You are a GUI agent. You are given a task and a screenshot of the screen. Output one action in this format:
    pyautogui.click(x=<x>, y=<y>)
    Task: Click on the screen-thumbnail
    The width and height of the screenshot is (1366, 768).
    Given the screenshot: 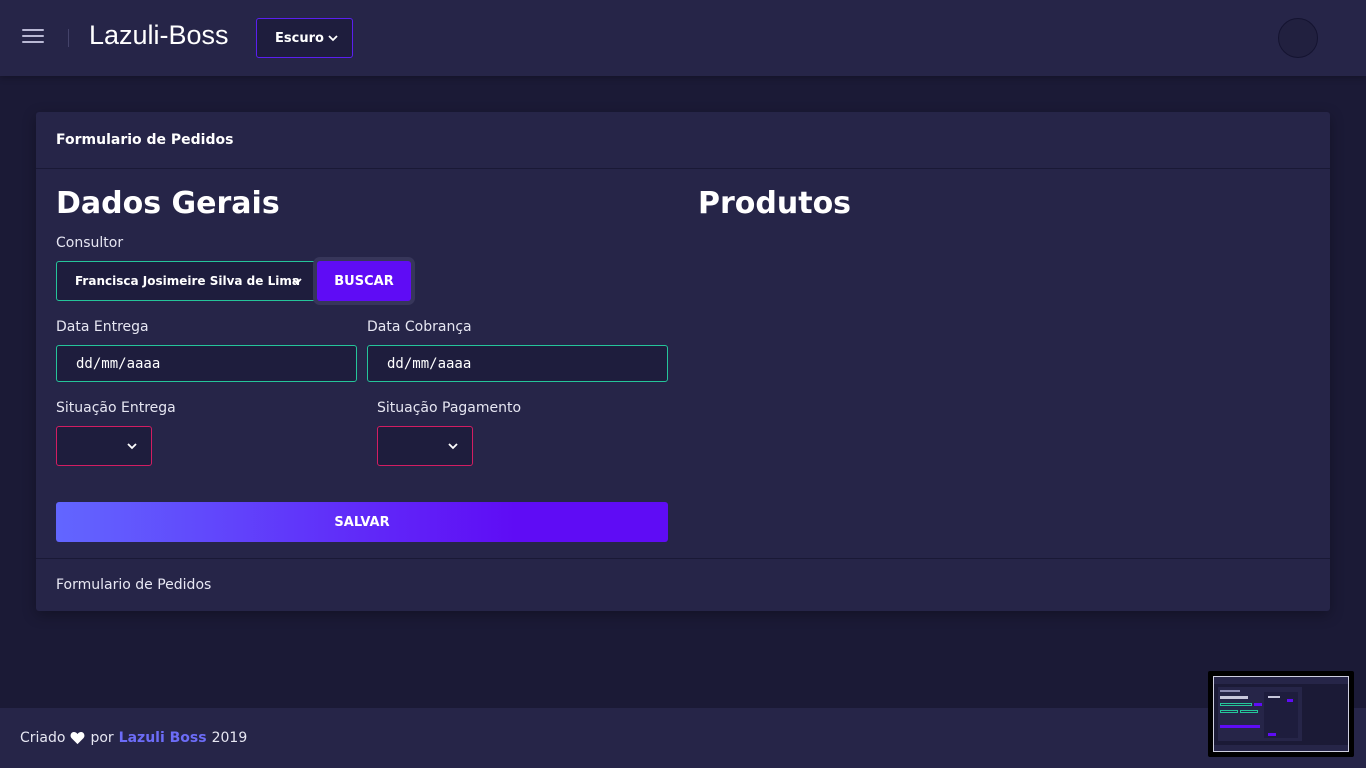 What is the action you would take?
    pyautogui.click(x=1281, y=714)
    